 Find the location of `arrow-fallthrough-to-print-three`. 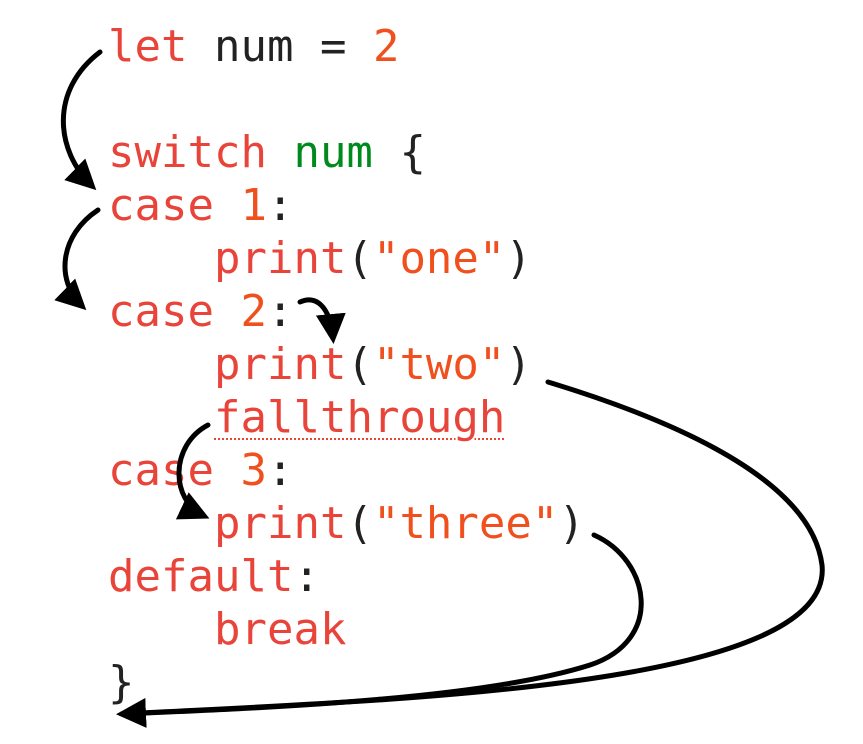

arrow-fallthrough-to-print-three is located at coordinates (193, 471).